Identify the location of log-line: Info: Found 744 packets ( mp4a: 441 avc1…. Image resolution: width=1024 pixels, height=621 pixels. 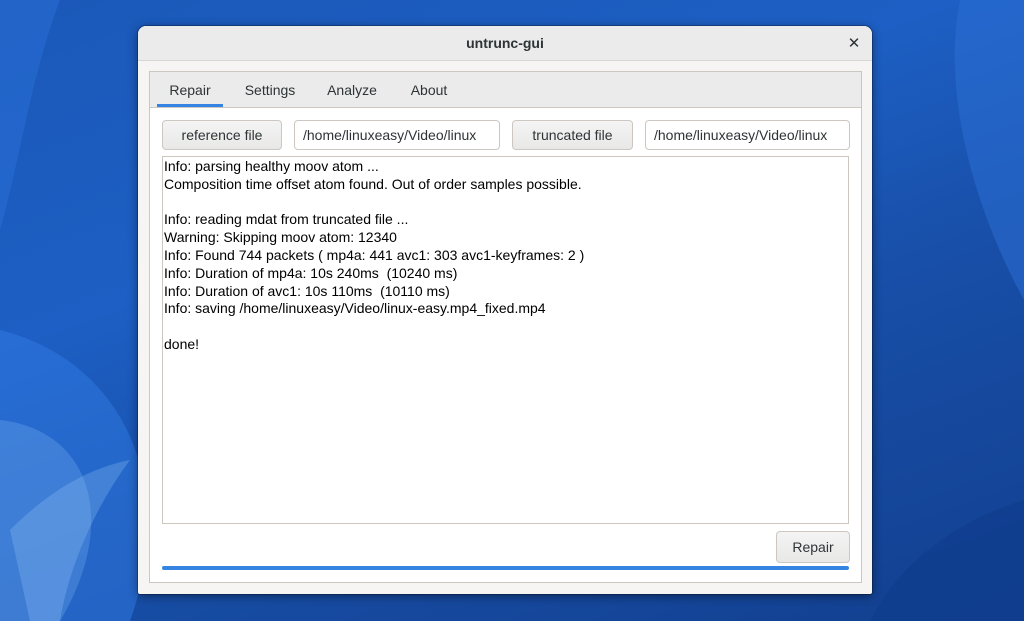
(374, 254).